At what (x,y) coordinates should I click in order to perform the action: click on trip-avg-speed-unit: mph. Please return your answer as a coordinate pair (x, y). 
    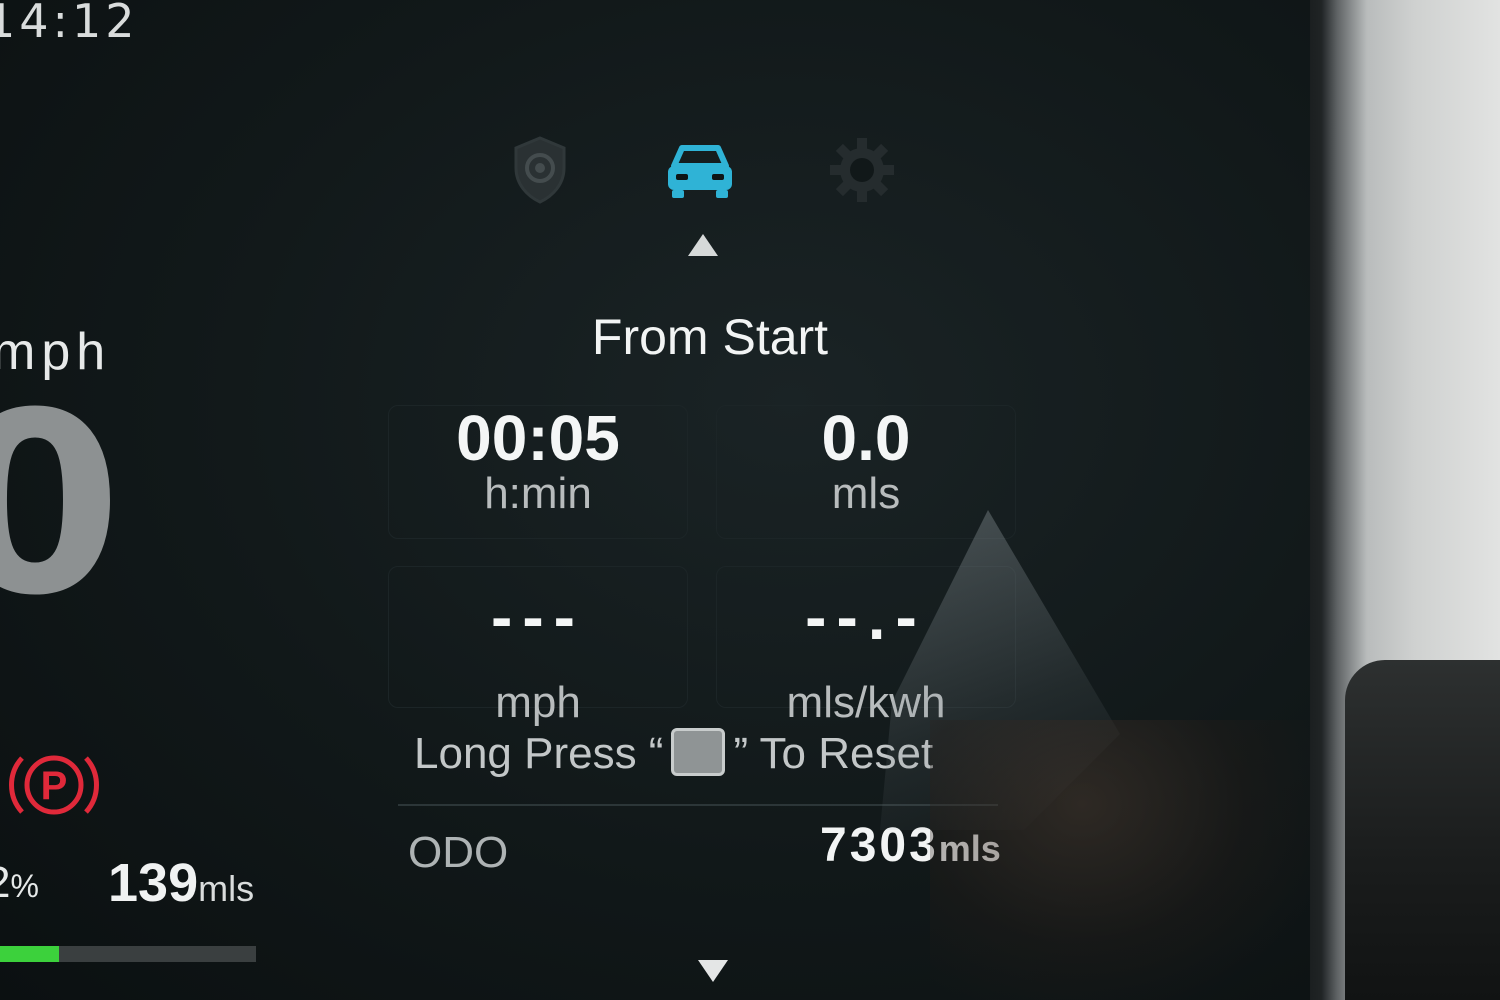
    Looking at the image, I should click on (538, 702).